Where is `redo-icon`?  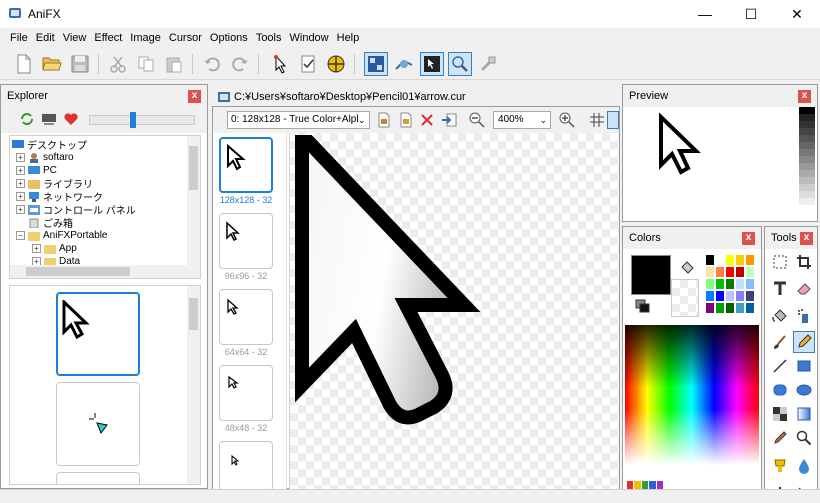
redo-icon is located at coordinates (240, 64).